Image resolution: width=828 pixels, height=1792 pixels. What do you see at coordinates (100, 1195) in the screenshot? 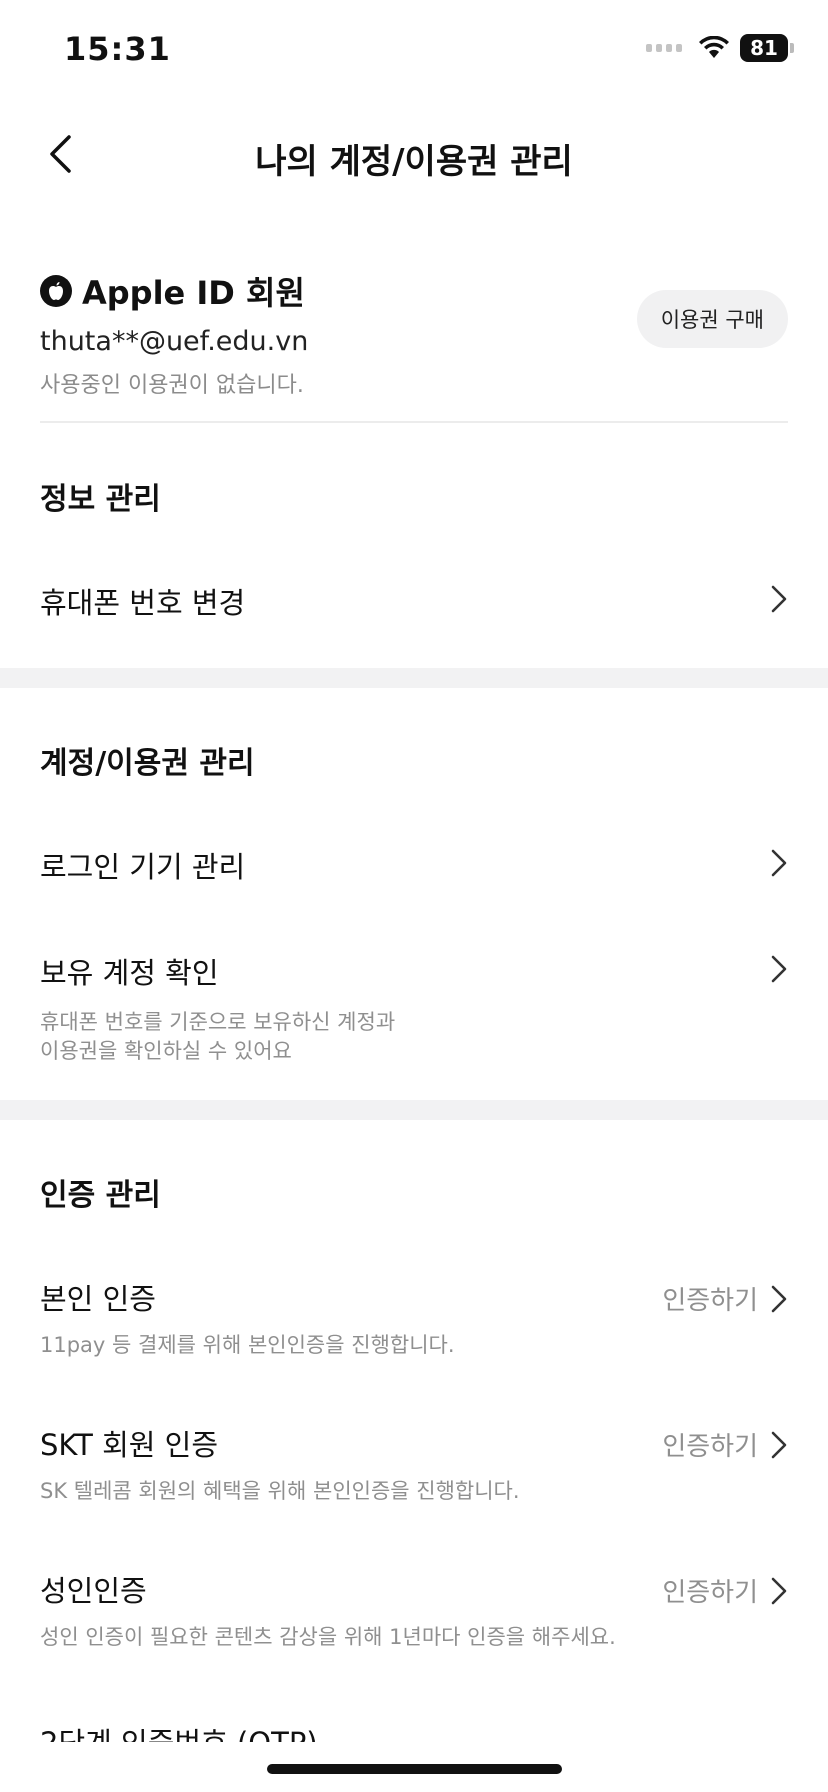
I see `section-title-auth: 인증 관리` at bounding box center [100, 1195].